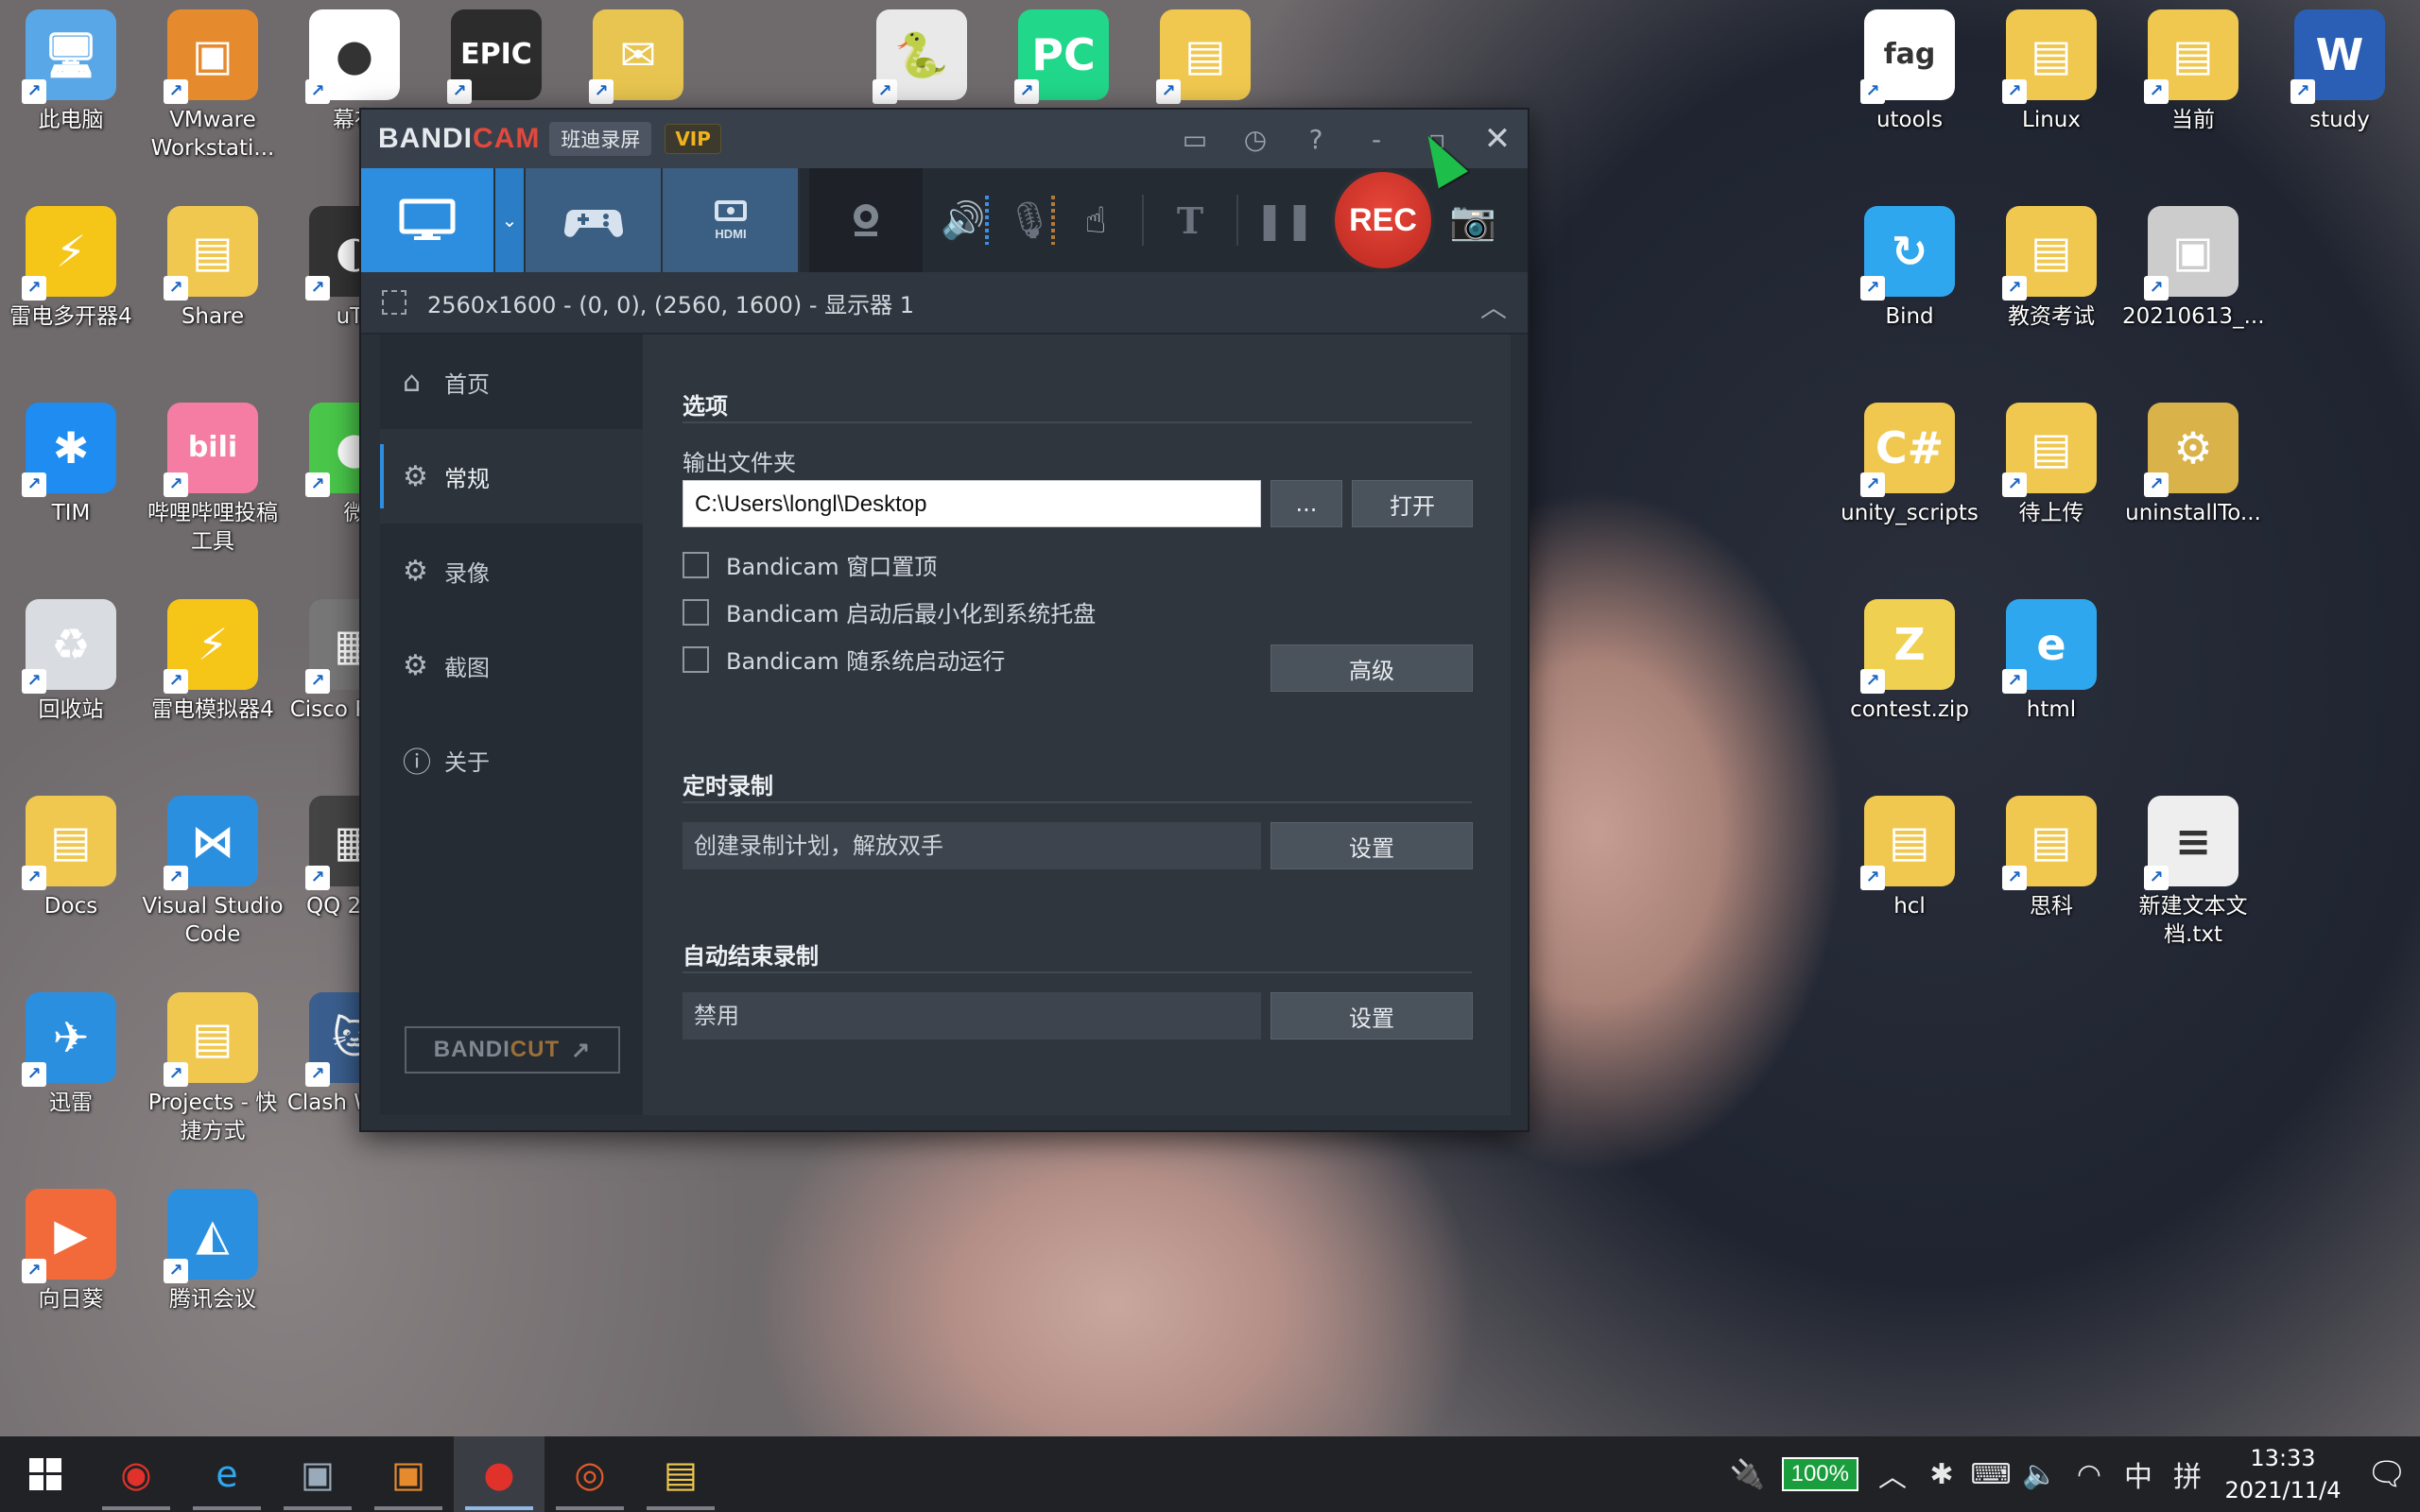 The height and width of the screenshot is (1512, 2420). I want to click on desktop-icon: ↻ Bind, so click(1909, 268).